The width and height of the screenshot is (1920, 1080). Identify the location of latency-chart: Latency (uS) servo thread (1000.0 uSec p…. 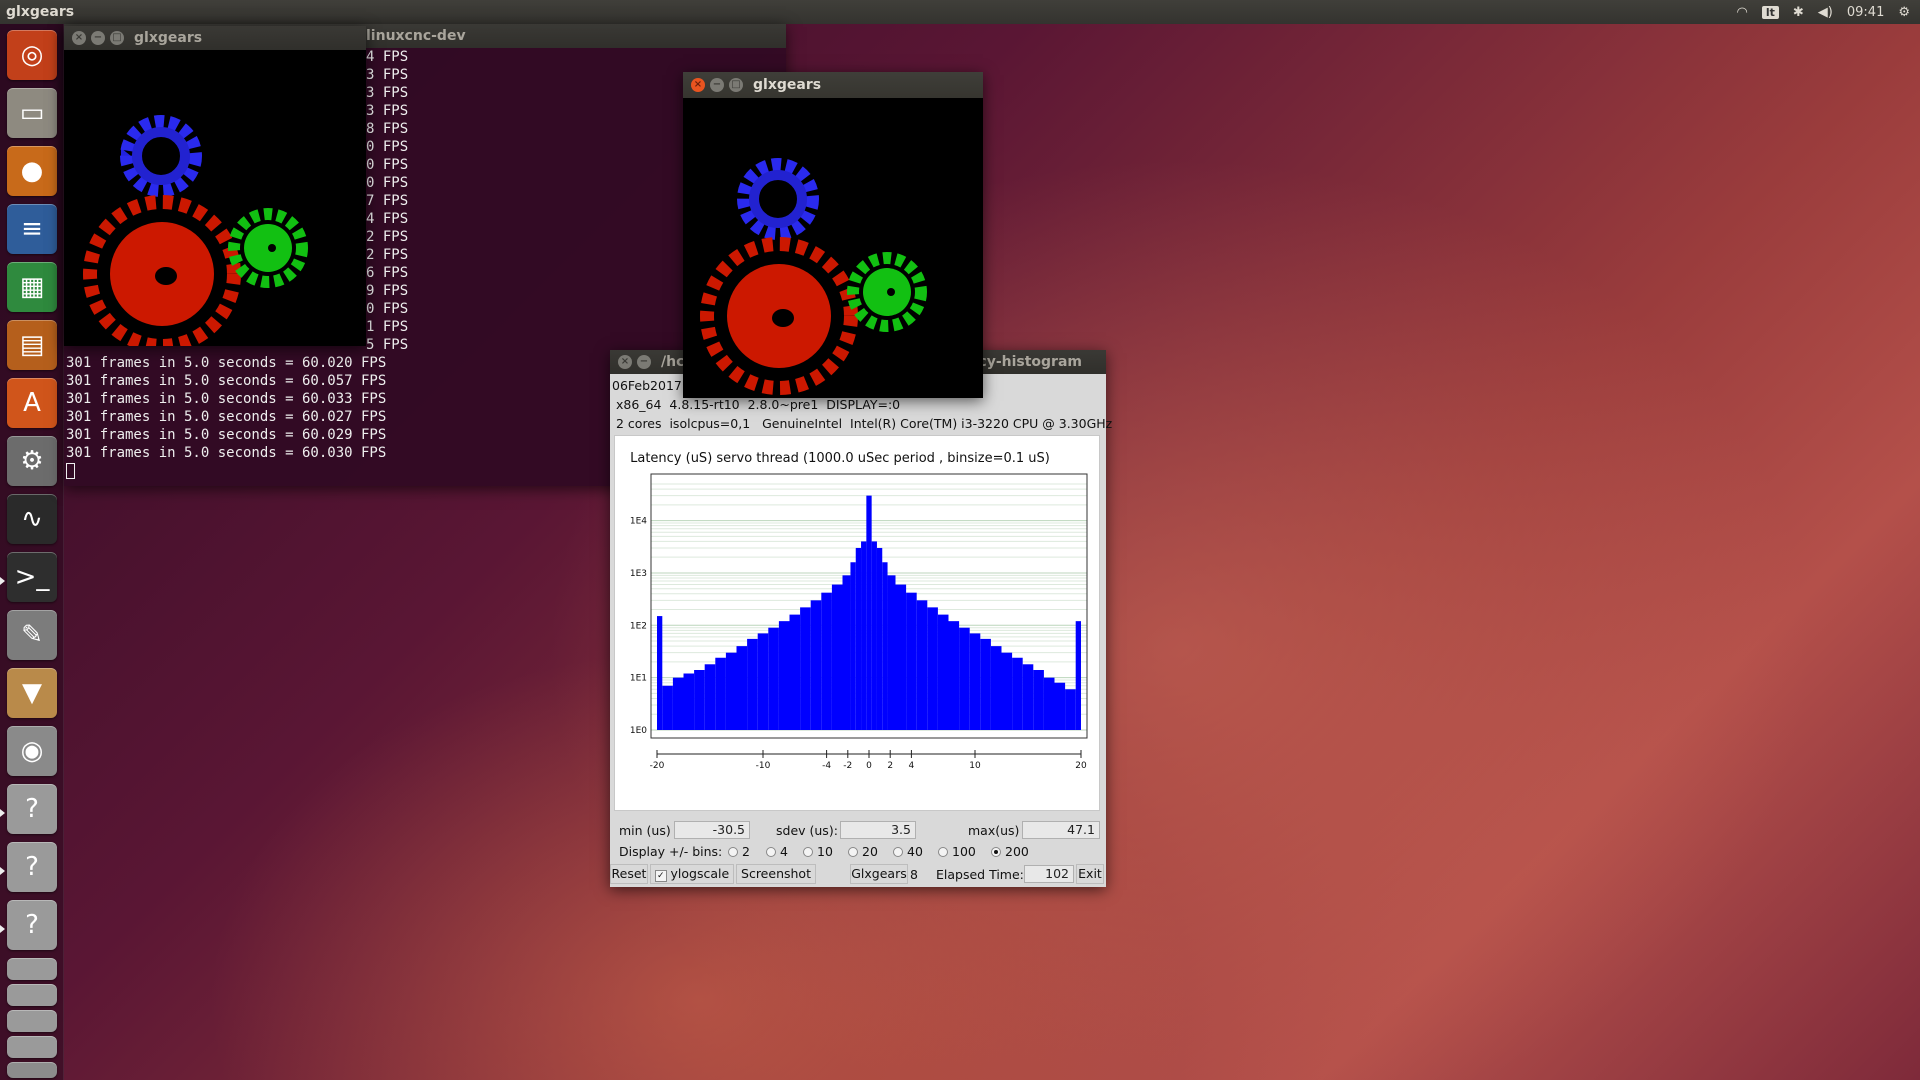
(857, 623).